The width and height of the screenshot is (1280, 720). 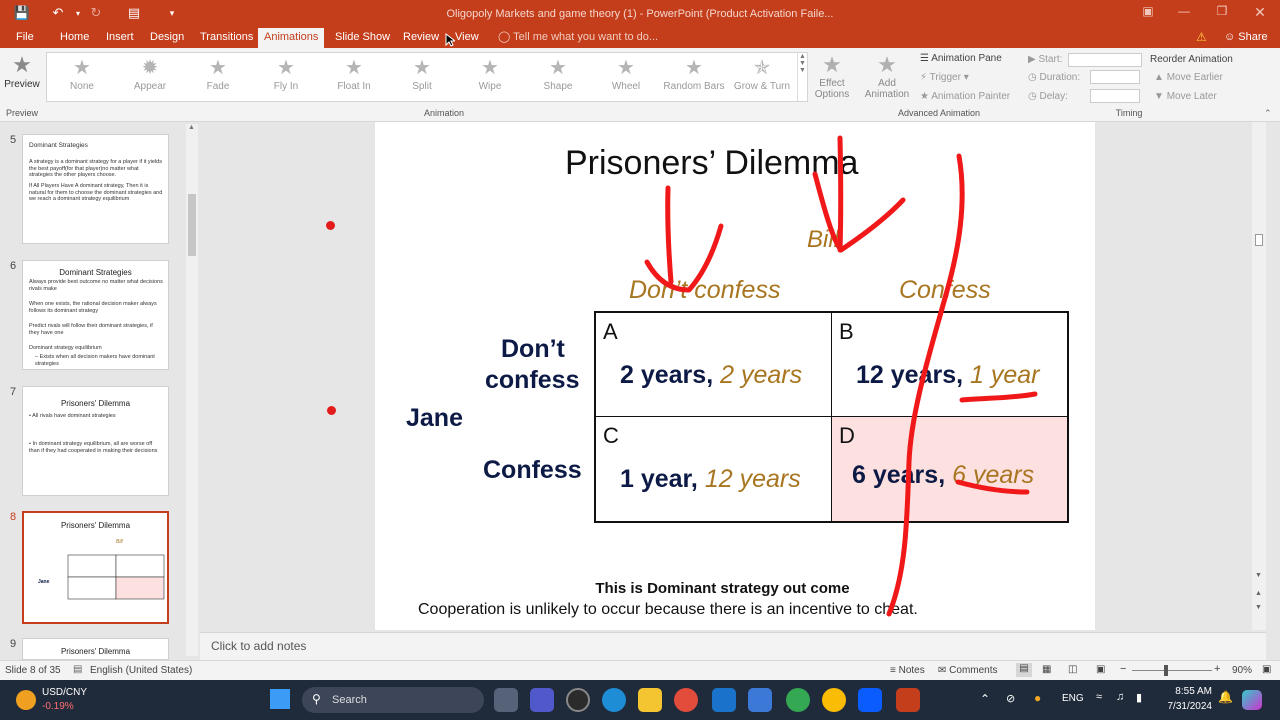 What do you see at coordinates (1217, 669) in the screenshot?
I see `zoom-in-button: +` at bounding box center [1217, 669].